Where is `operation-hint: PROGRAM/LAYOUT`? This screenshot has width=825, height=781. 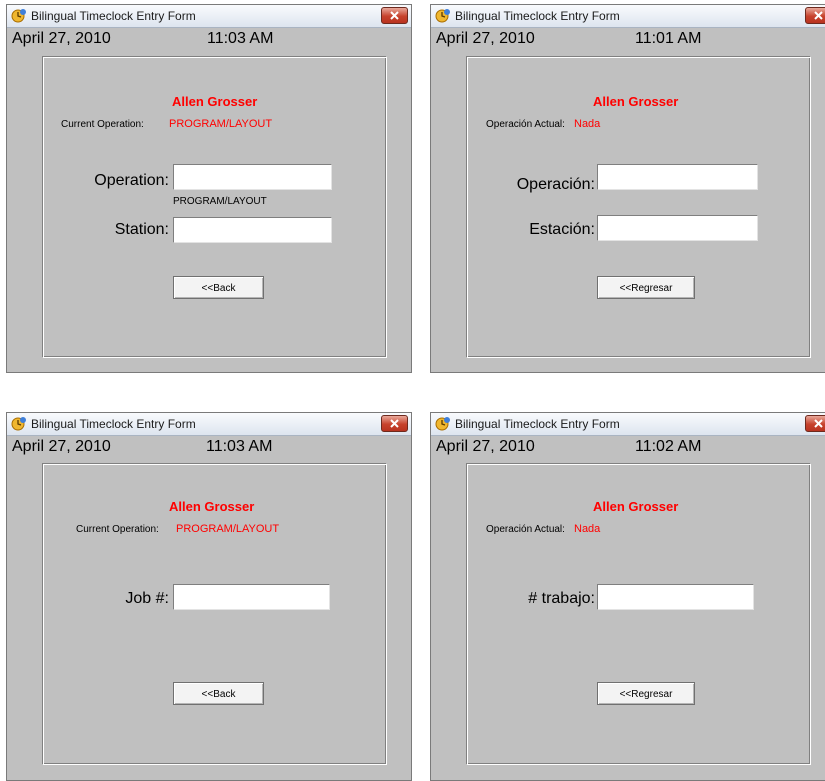
operation-hint: PROGRAM/LAYOUT is located at coordinates (220, 201).